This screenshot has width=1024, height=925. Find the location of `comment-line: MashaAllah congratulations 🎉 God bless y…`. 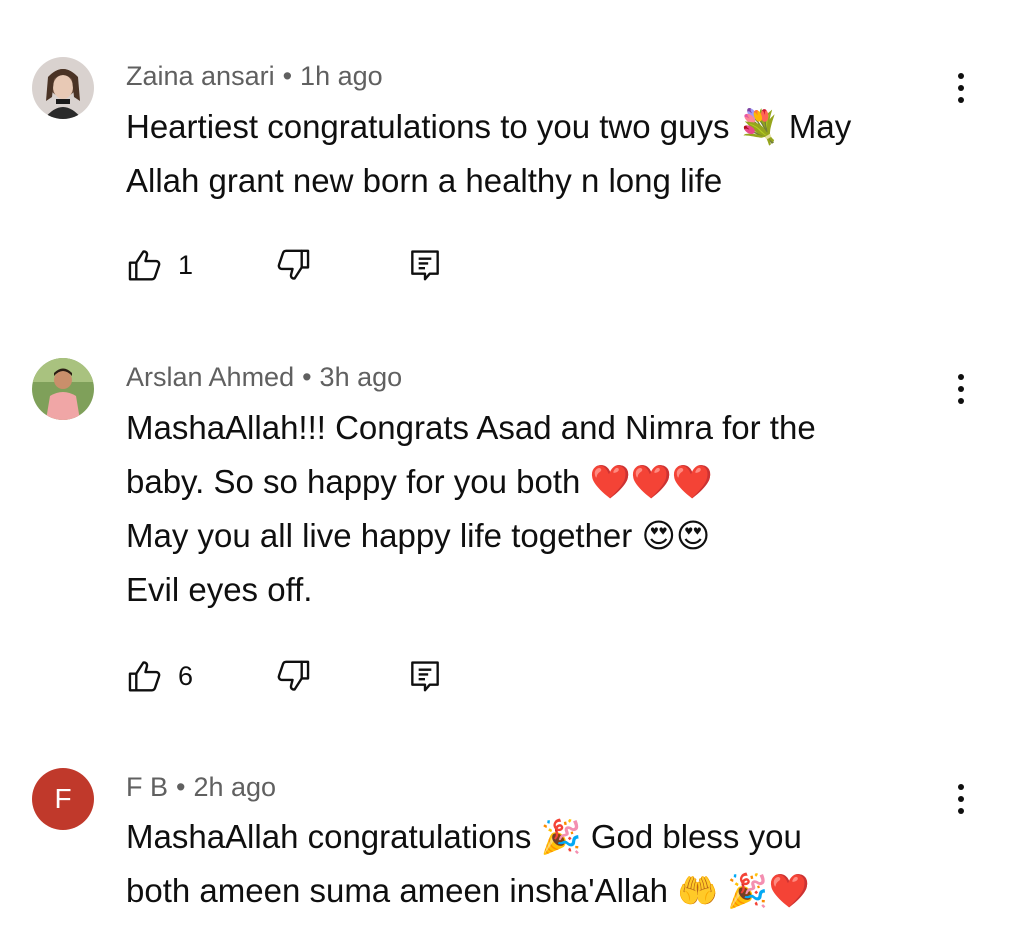

comment-line: MashaAllah congratulations 🎉 God bless y… is located at coordinates (464, 836).